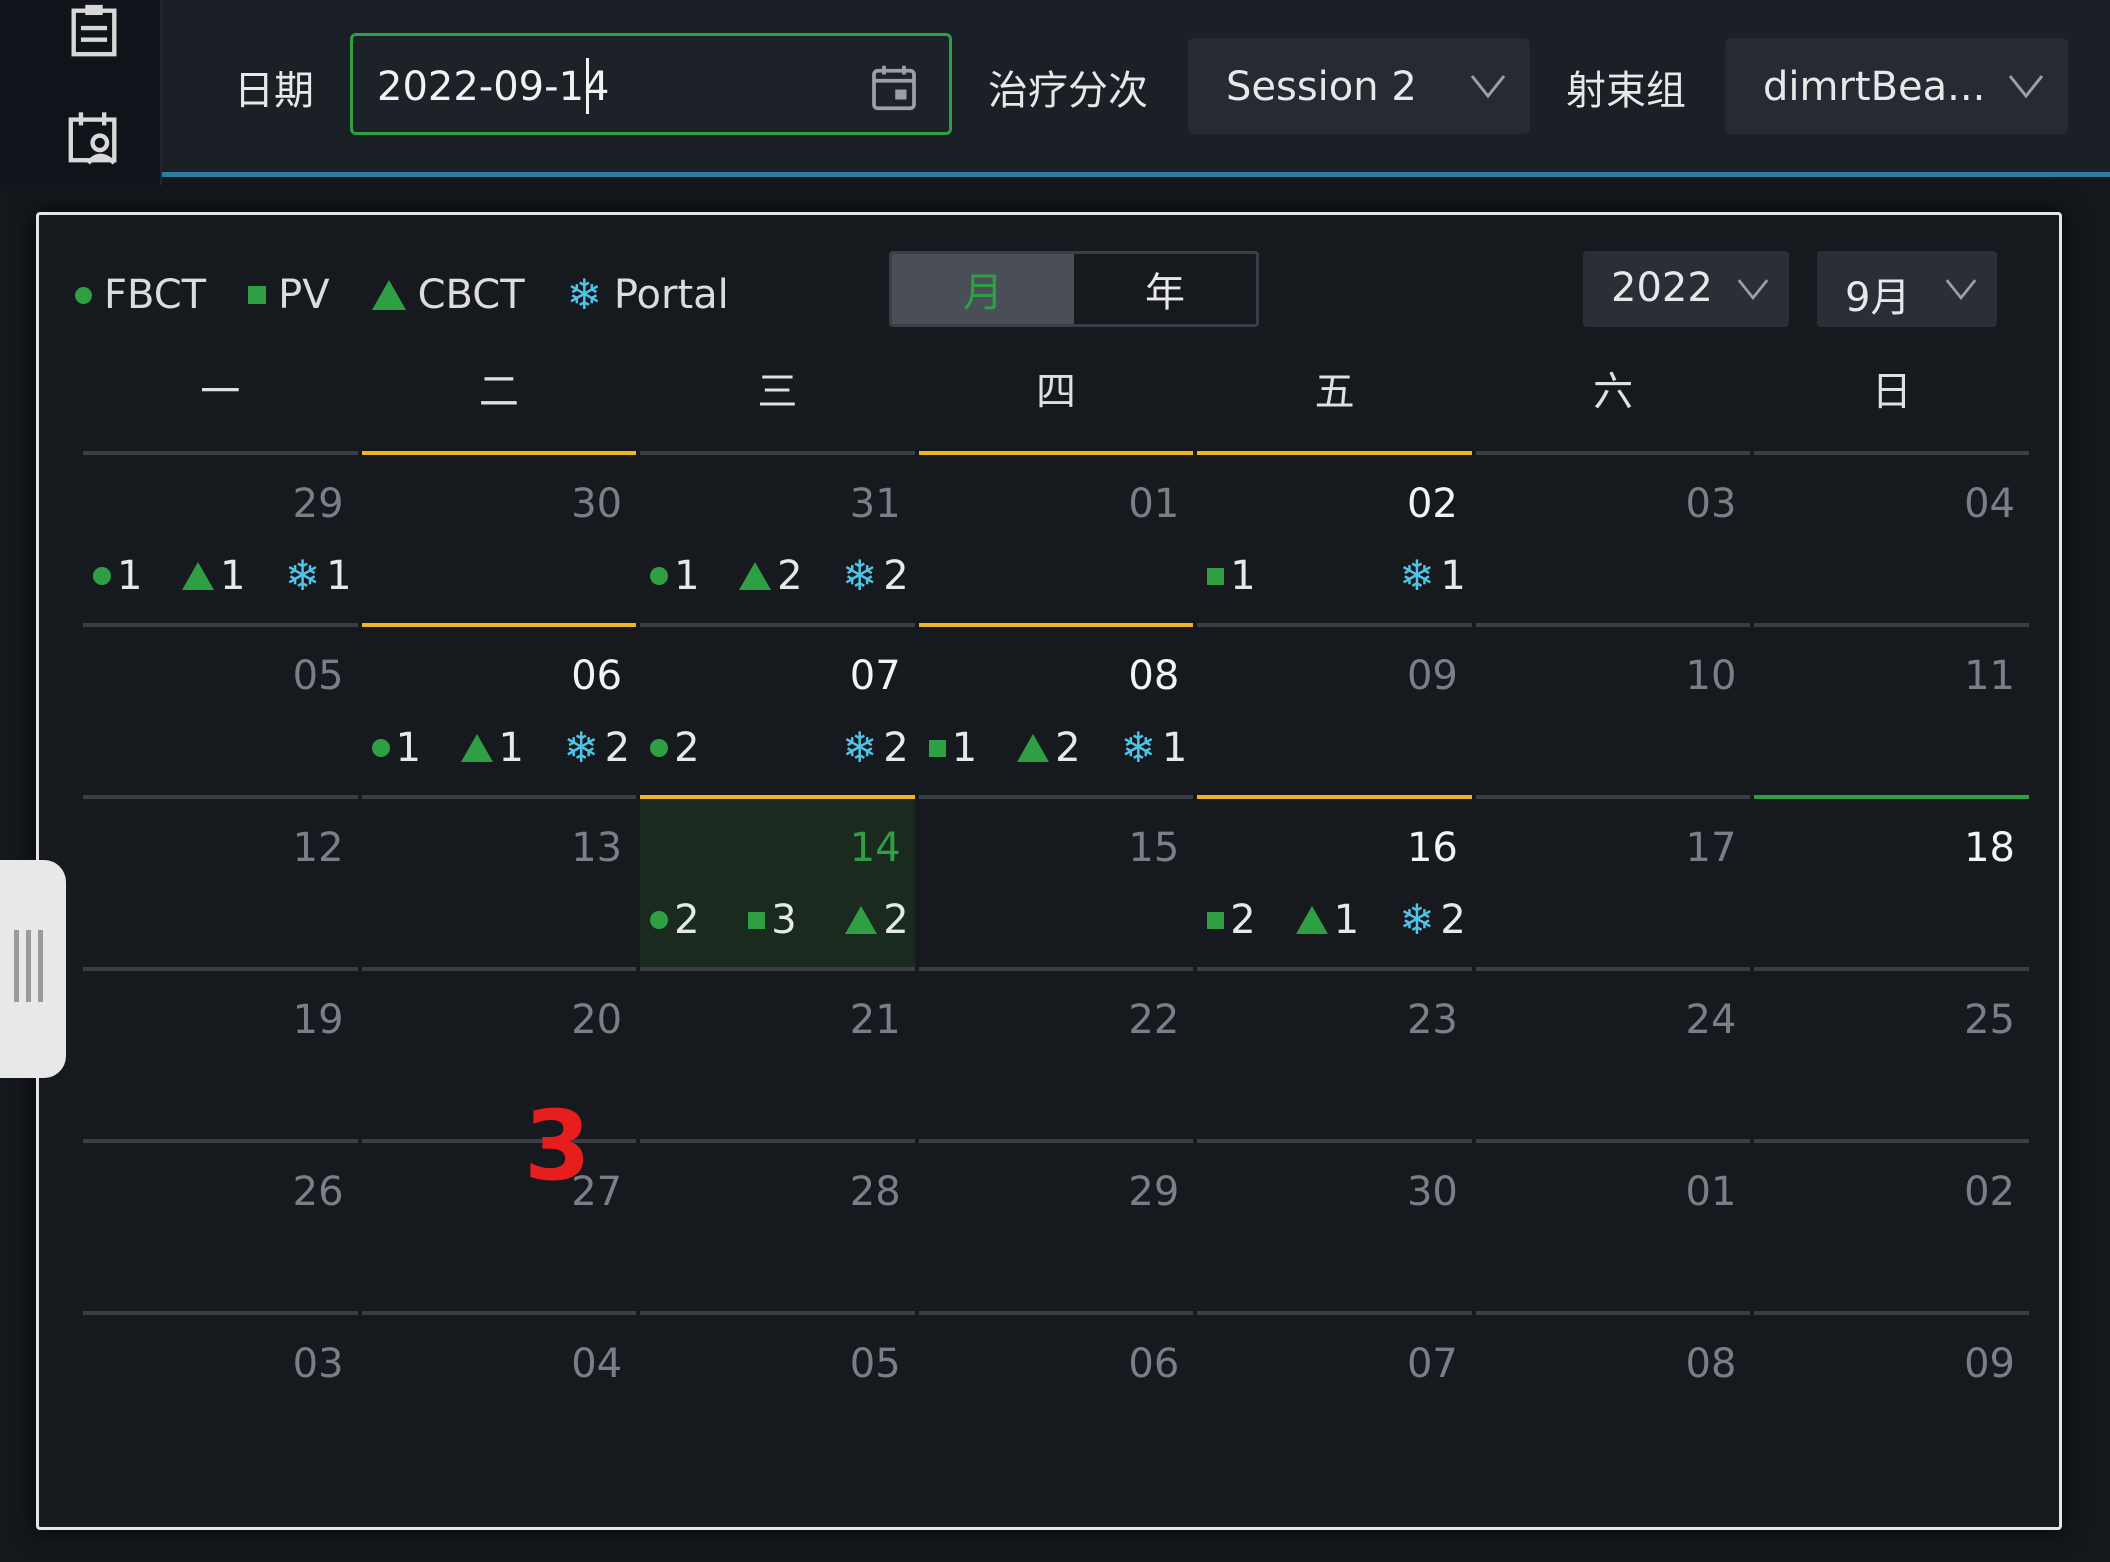 This screenshot has height=1562, width=2110. Describe the element at coordinates (1165, 289) in the screenshot. I see `year-view-button: 年` at that location.